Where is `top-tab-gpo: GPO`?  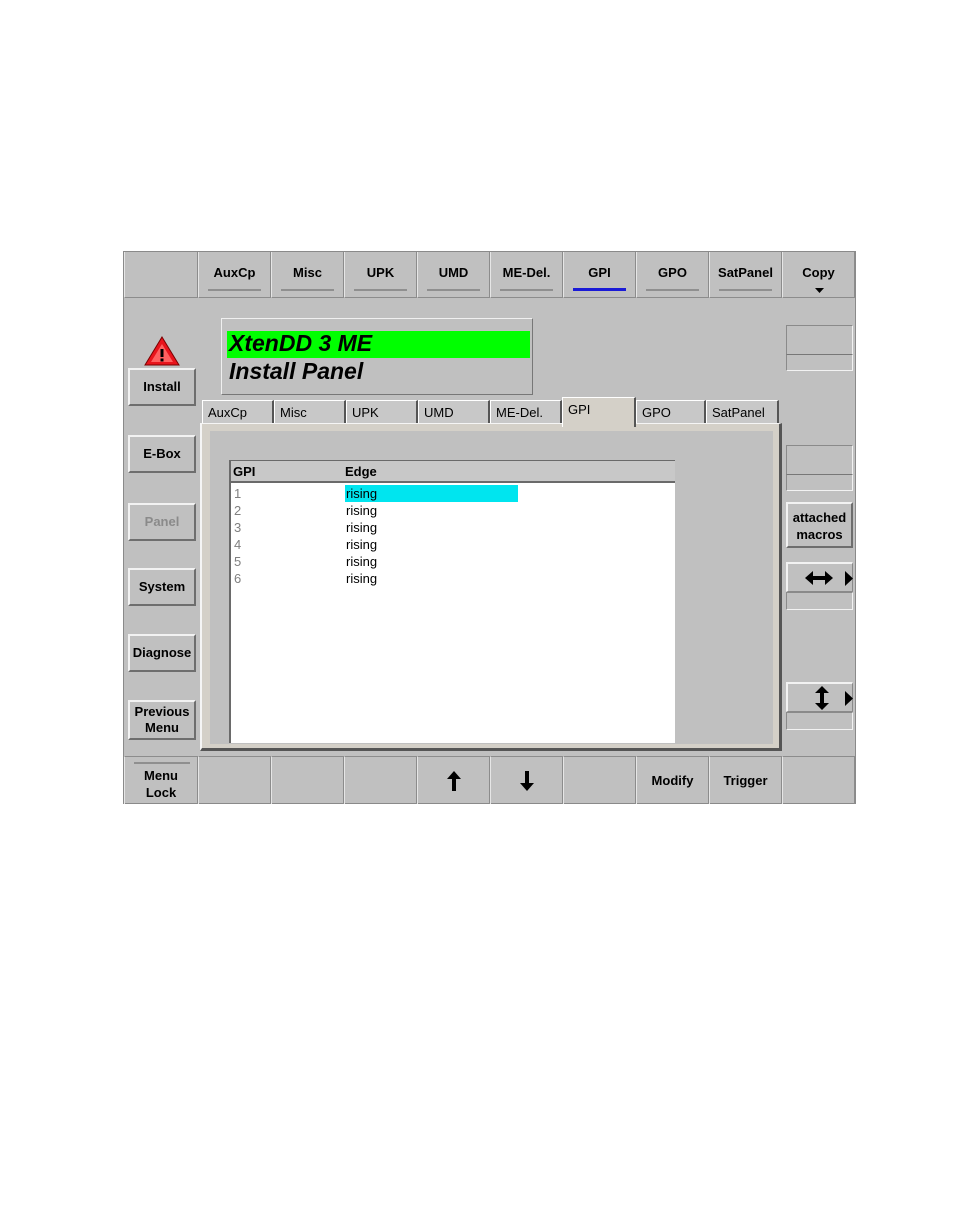
top-tab-gpo: GPO is located at coordinates (672, 275).